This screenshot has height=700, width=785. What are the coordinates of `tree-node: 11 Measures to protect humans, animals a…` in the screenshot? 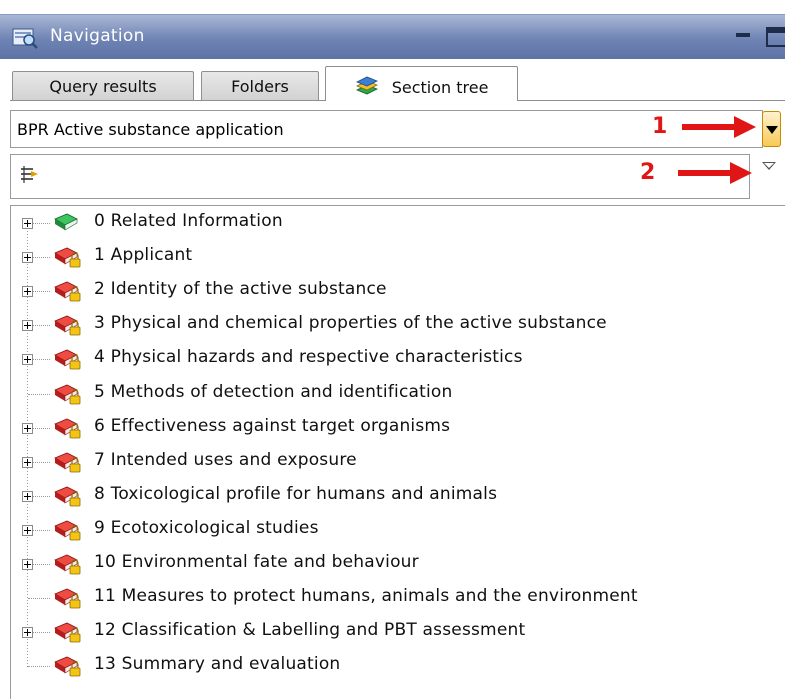 It's located at (391, 597).